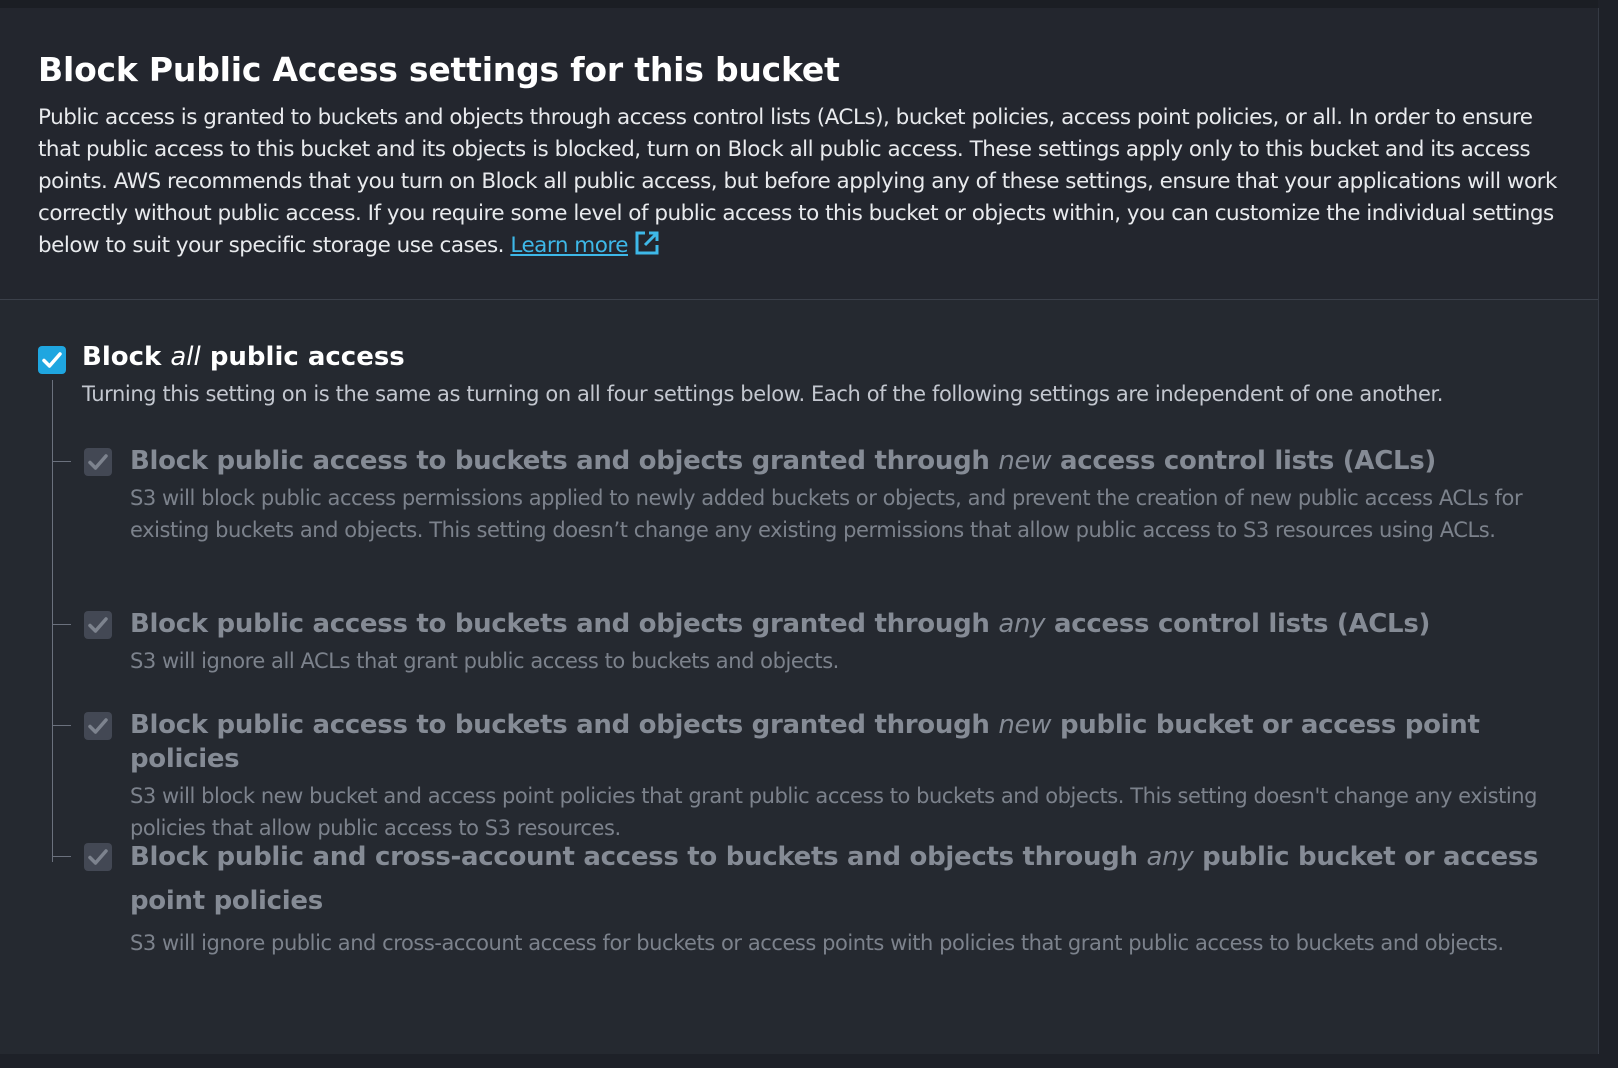  I want to click on setting-new-policies-checkbox, so click(98, 726).